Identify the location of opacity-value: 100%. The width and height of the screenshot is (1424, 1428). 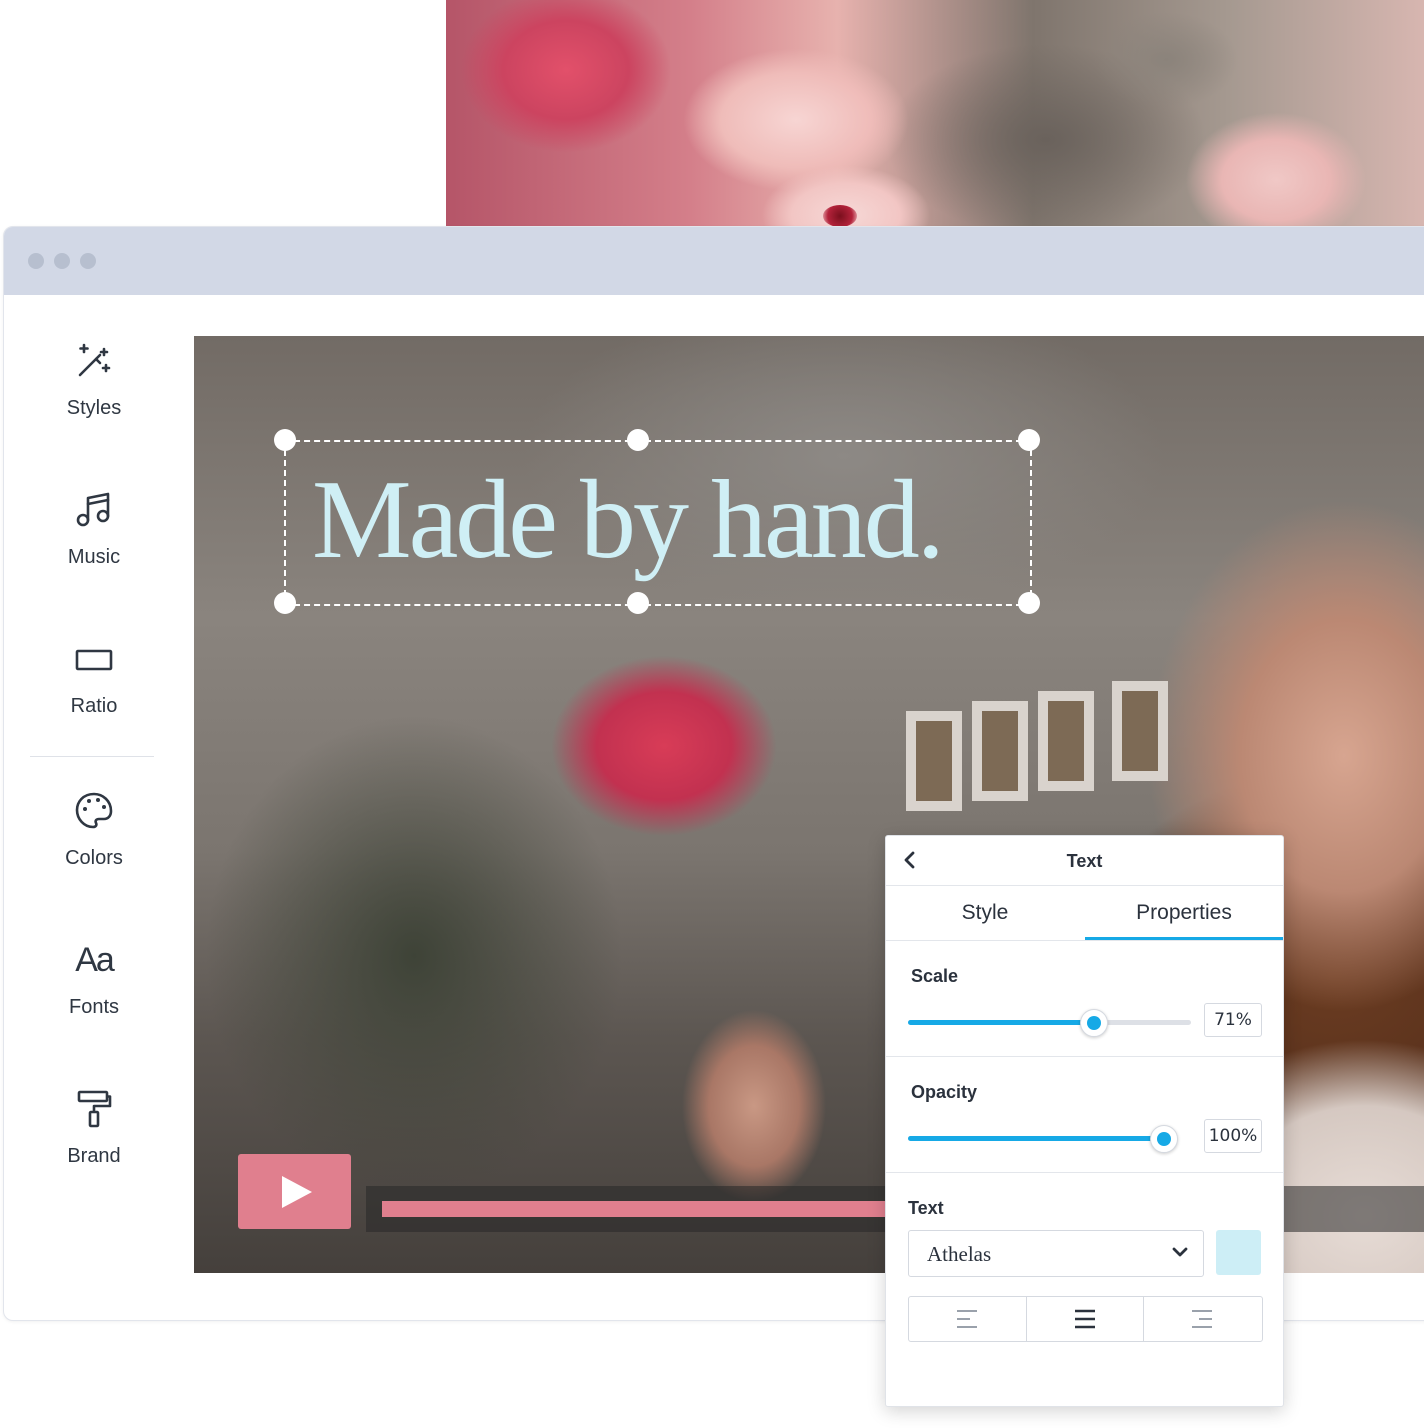
(1233, 1136).